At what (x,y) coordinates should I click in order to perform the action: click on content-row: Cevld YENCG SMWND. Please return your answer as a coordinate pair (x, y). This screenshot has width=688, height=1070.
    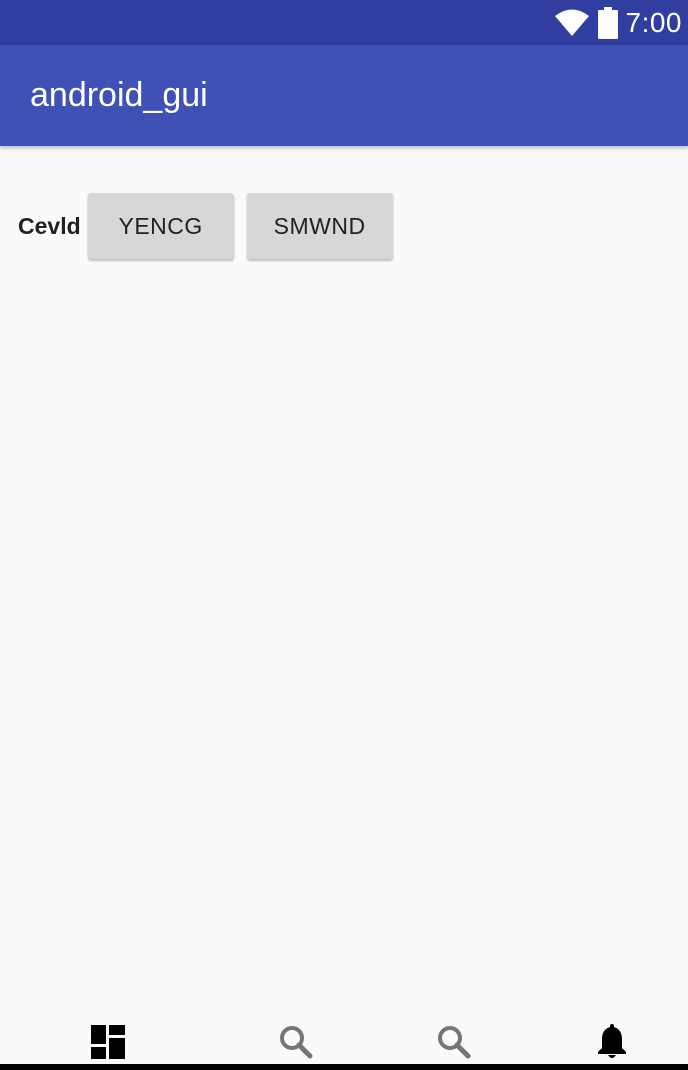
    Looking at the image, I should click on (205, 226).